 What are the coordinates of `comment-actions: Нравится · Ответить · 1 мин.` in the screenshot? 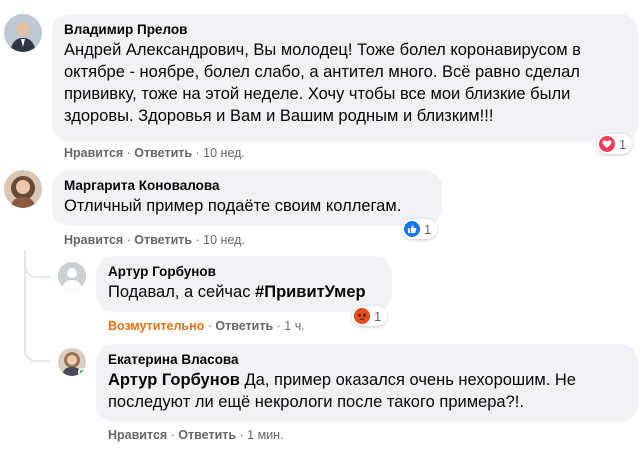 It's located at (196, 435).